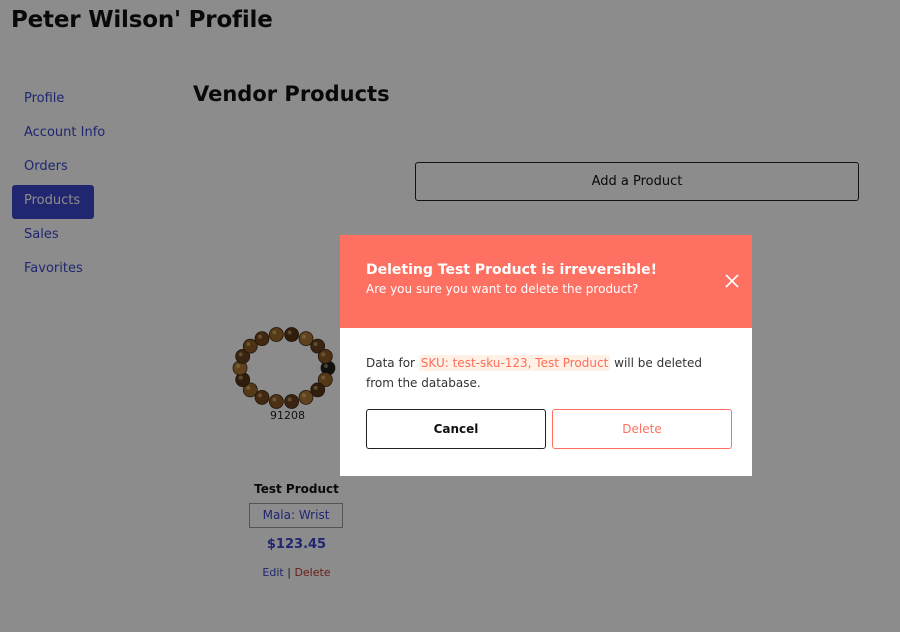 Image resolution: width=900 pixels, height=632 pixels. I want to click on cancel-button: Cancel, so click(456, 429).